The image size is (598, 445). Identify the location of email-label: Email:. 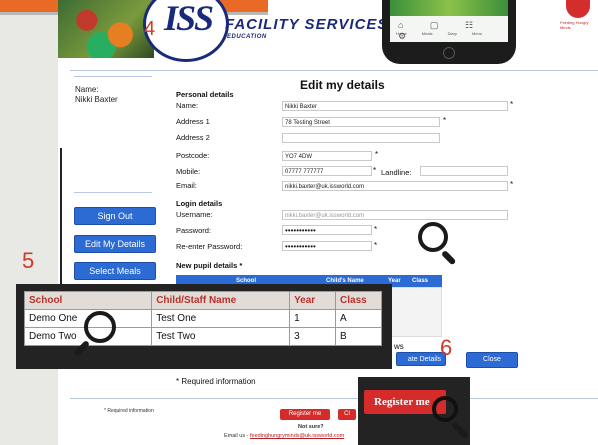
(186, 185).